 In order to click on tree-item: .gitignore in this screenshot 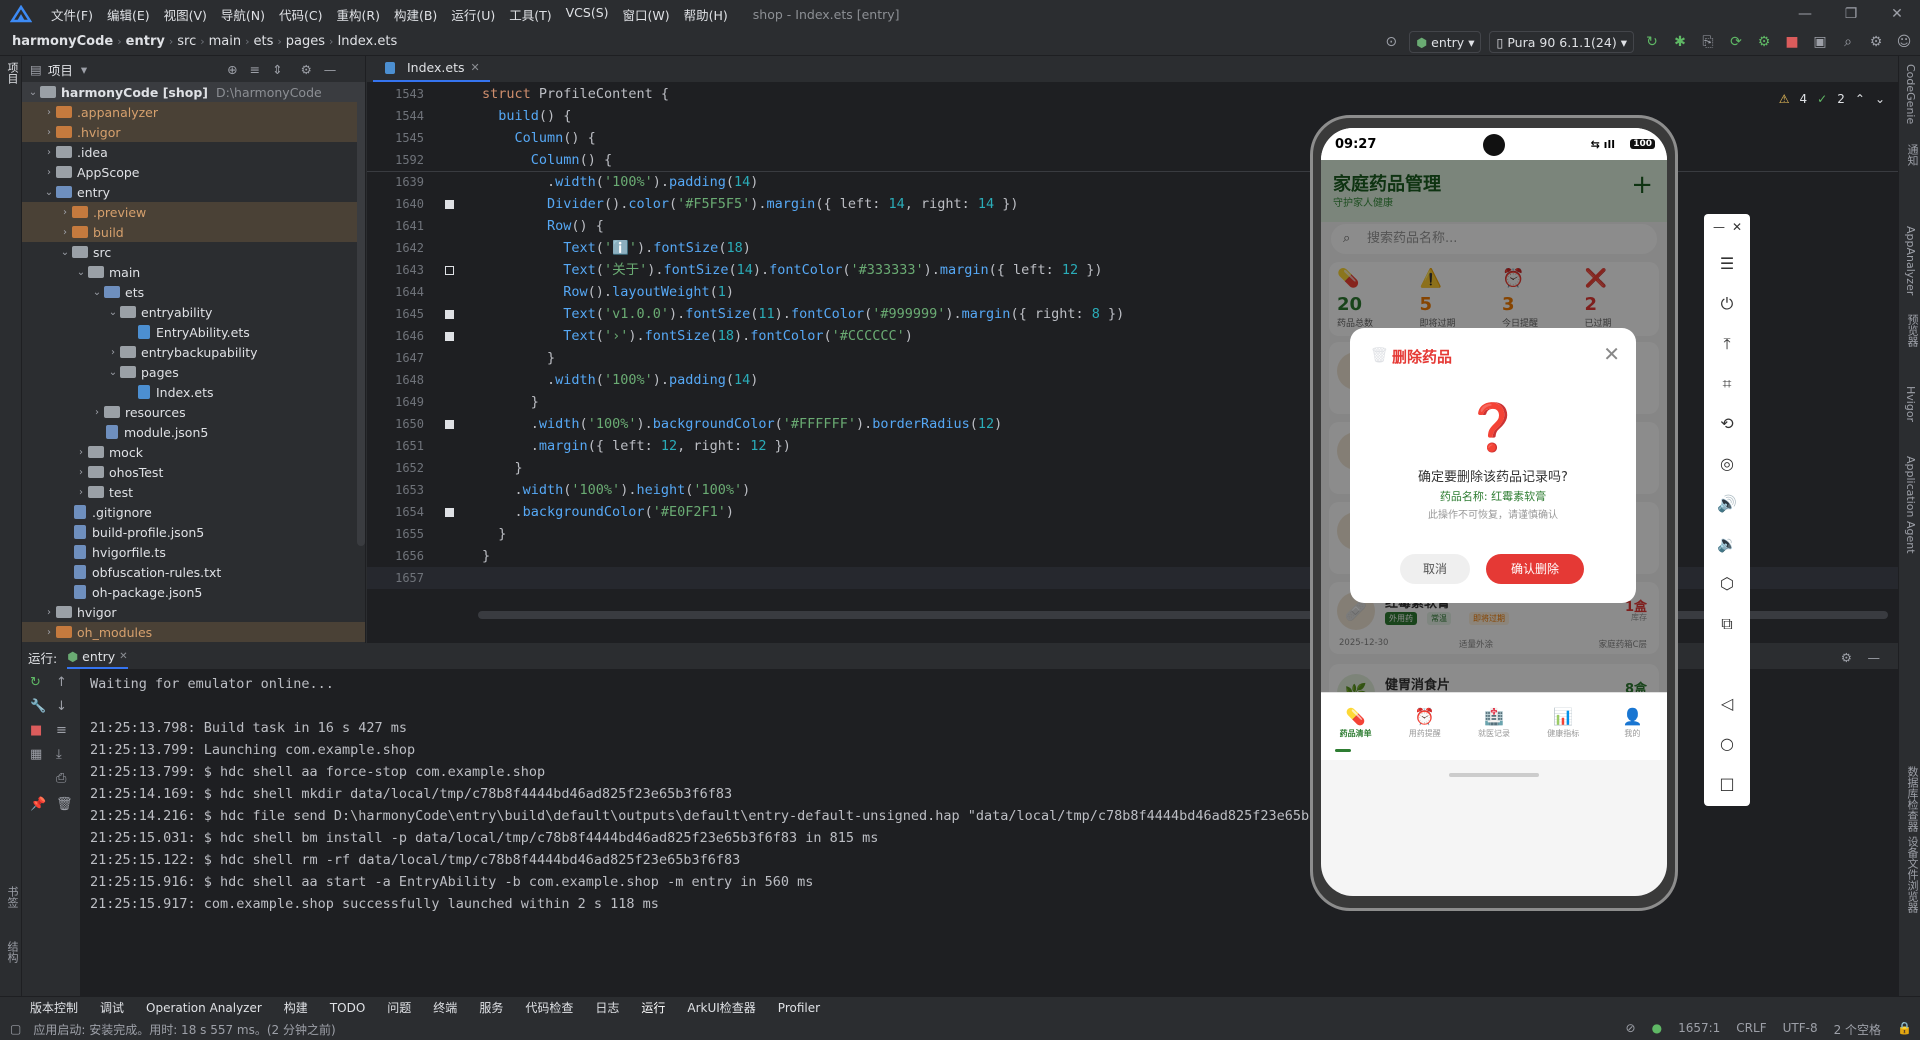, I will do `click(193, 512)`.